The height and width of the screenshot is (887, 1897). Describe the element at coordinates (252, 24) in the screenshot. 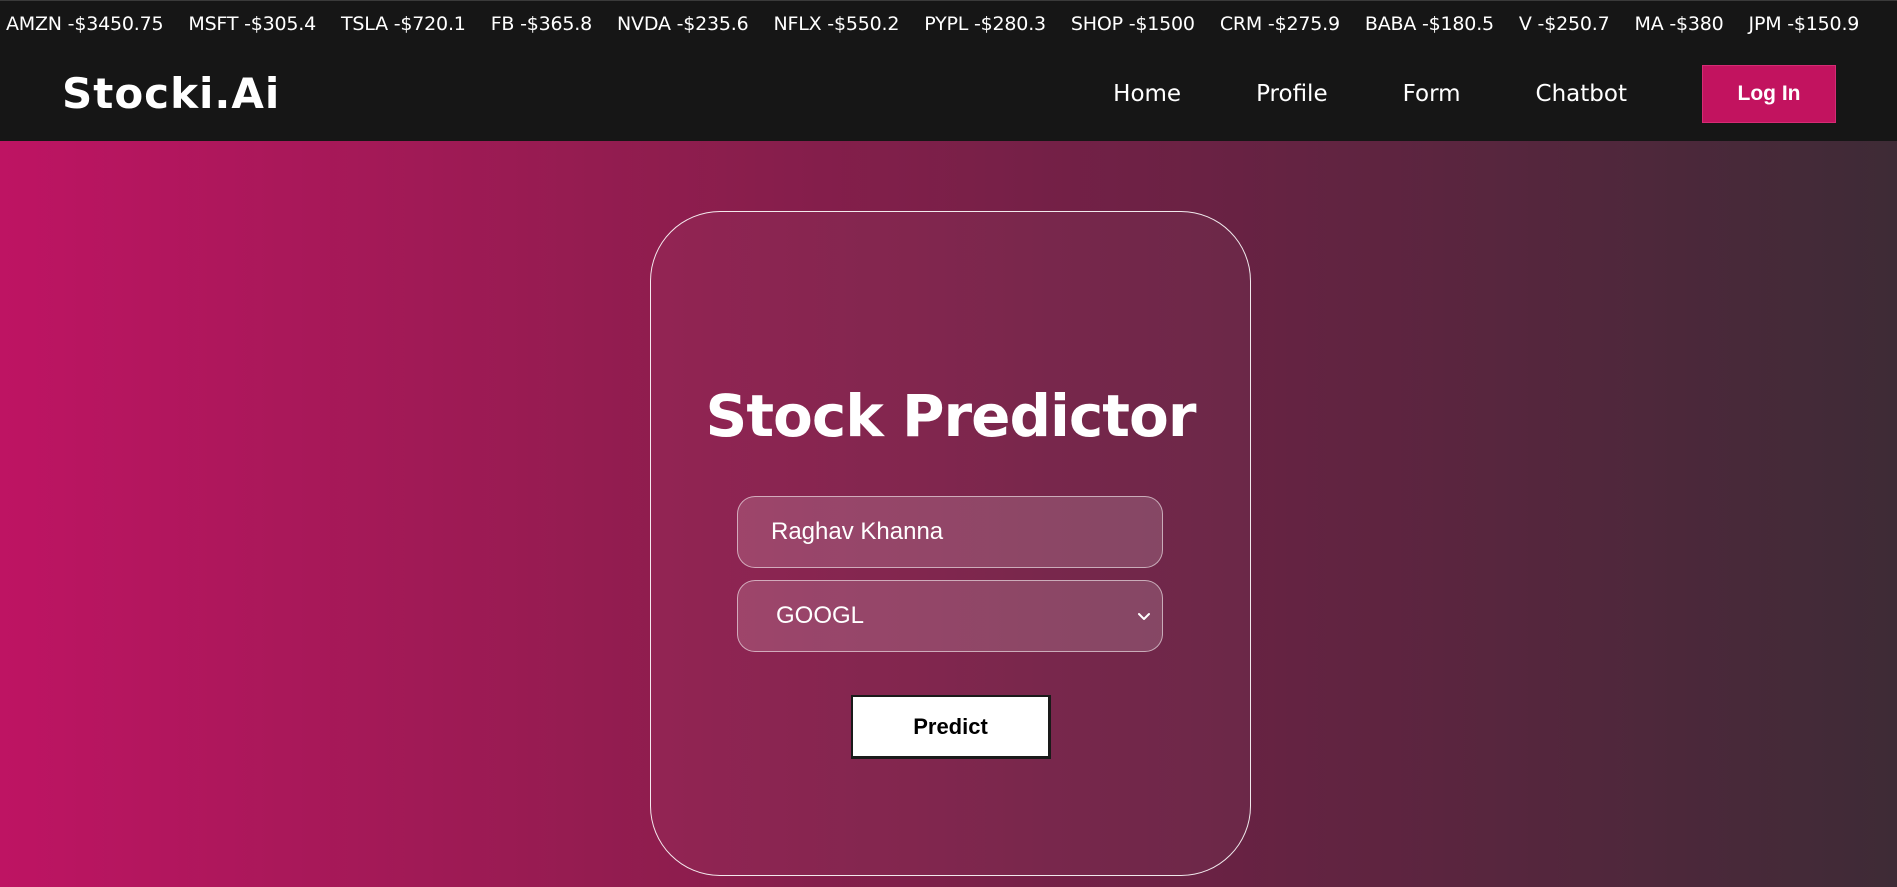

I see `ticker-item-msft: MSFT -$305.4` at that location.